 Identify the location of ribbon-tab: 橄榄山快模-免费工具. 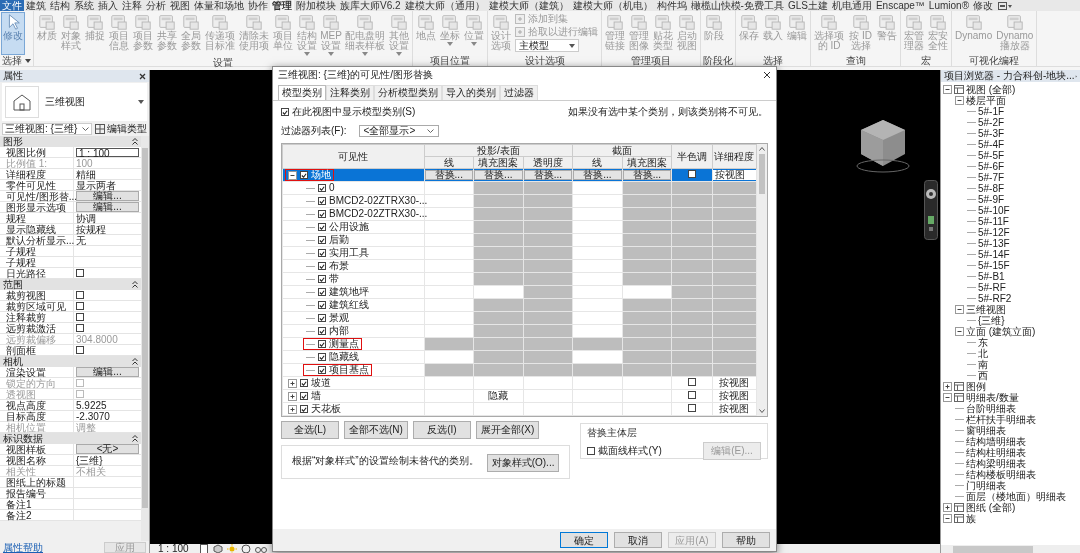
(737, 5).